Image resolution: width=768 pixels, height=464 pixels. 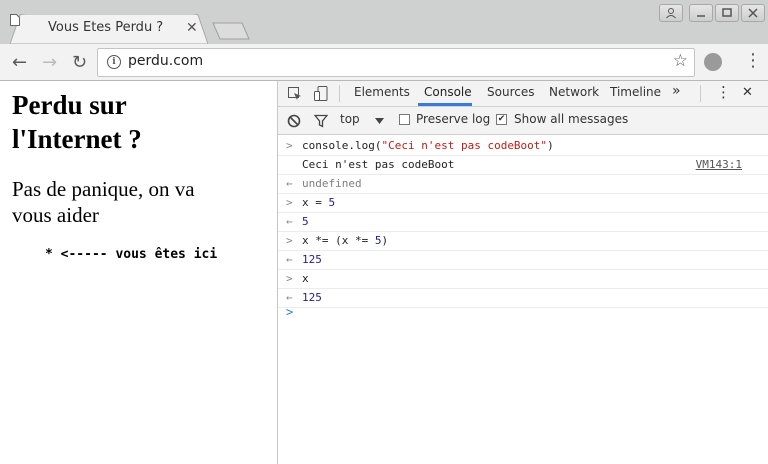 I want to click on more-tabs-icon: », so click(x=676, y=91).